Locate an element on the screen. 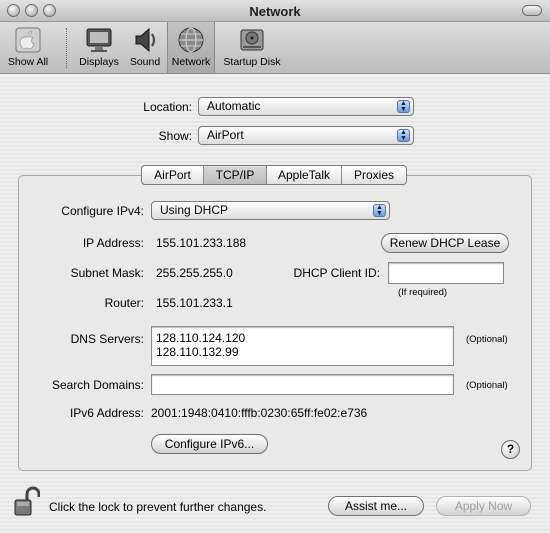 This screenshot has height=533, width=550. show-value: AirPort is located at coordinates (225, 135).